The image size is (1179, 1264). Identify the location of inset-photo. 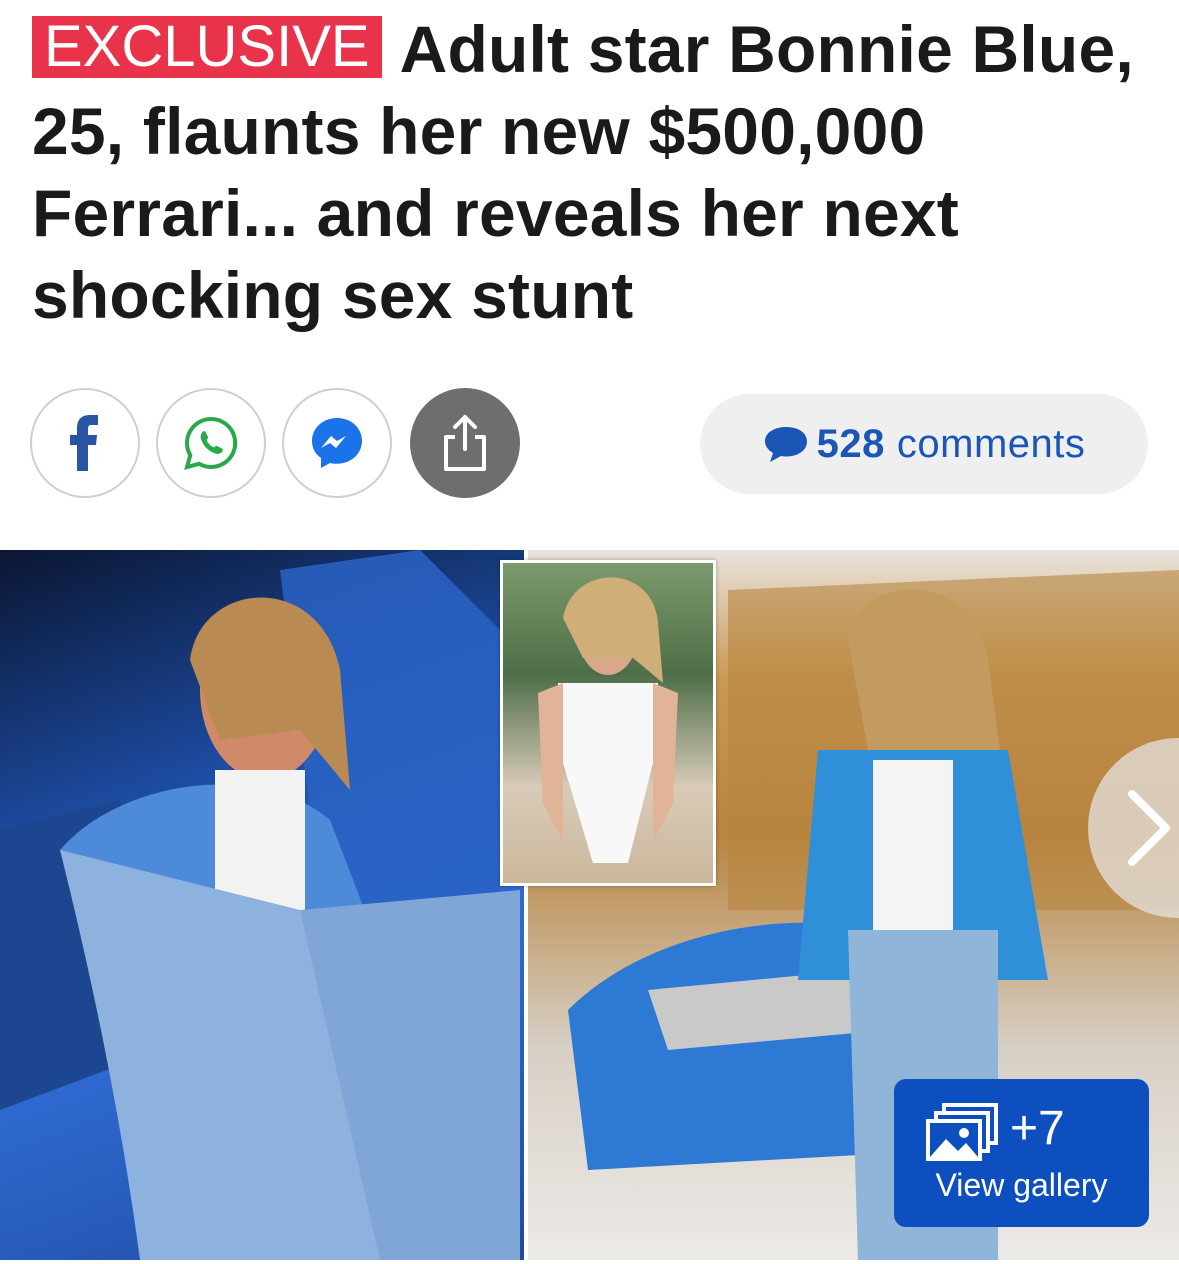
(608, 723).